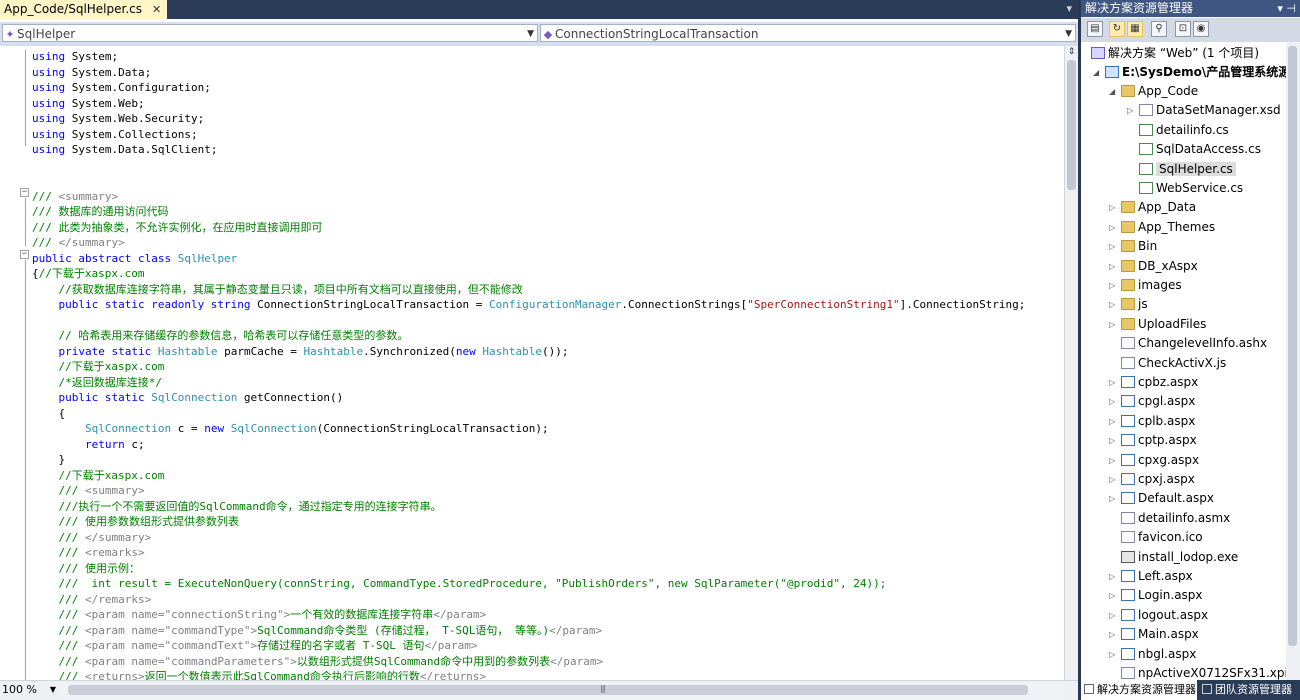  I want to click on solution-node: 解决方案 “Web” (1 个项目), so click(1175, 53).